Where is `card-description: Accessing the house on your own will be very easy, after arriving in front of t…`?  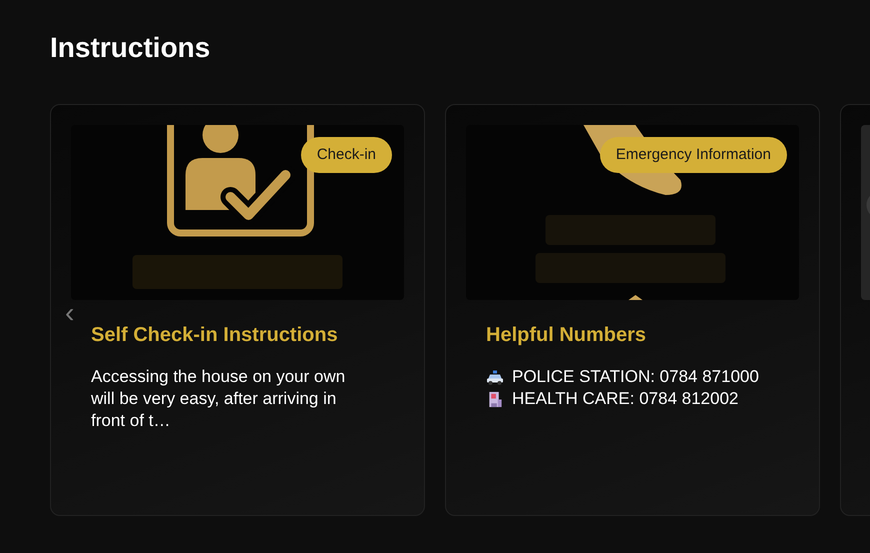 card-description: Accessing the house on your own will be very easy, after arriving in front of t… is located at coordinates (218, 399).